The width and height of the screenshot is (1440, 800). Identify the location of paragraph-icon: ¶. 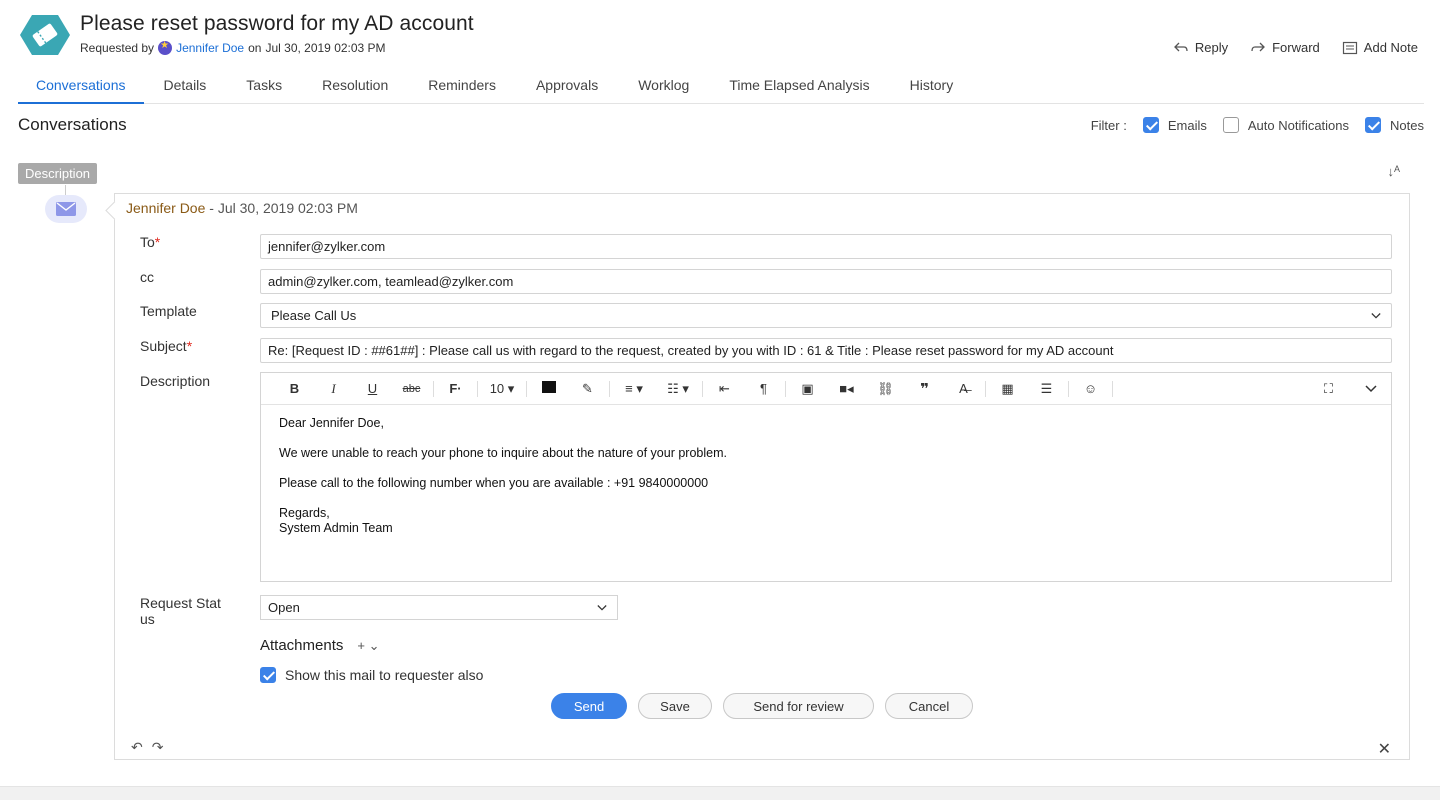
(763, 388).